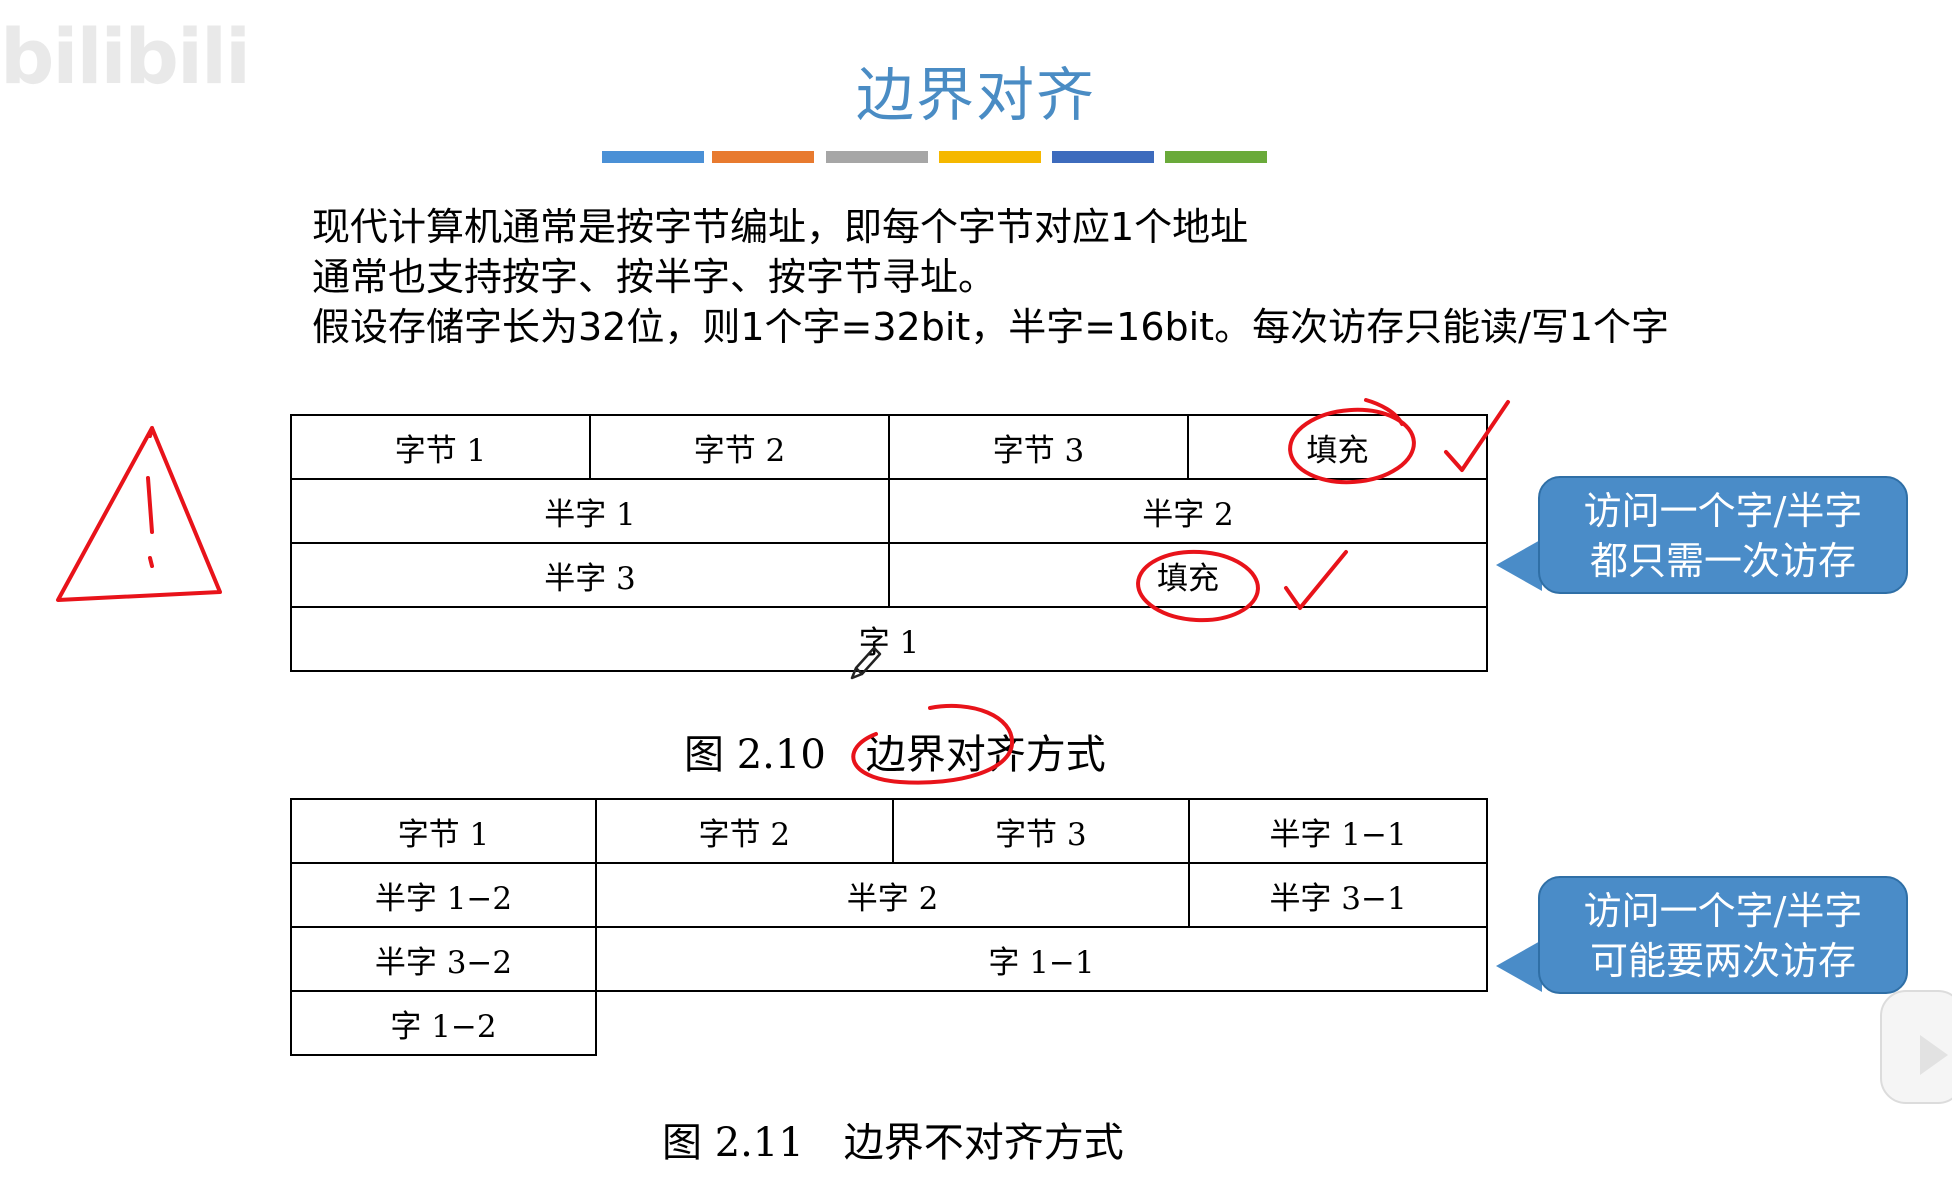 This screenshot has height=1180, width=1952. What do you see at coordinates (1934, 1055) in the screenshot?
I see `play-icon` at bounding box center [1934, 1055].